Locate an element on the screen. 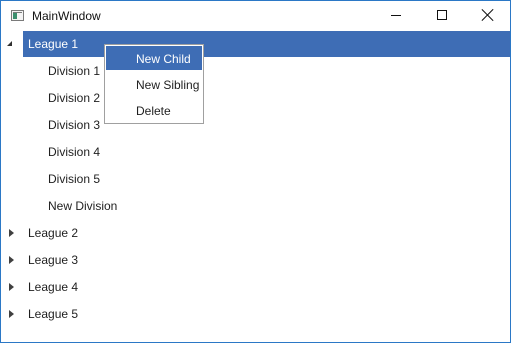 This screenshot has width=511, height=343. tree-item-label: League 2 is located at coordinates (53, 233).